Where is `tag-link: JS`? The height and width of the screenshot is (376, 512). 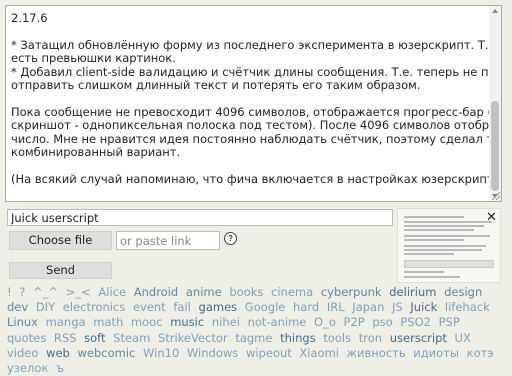
tag-link: JS is located at coordinates (397, 307).